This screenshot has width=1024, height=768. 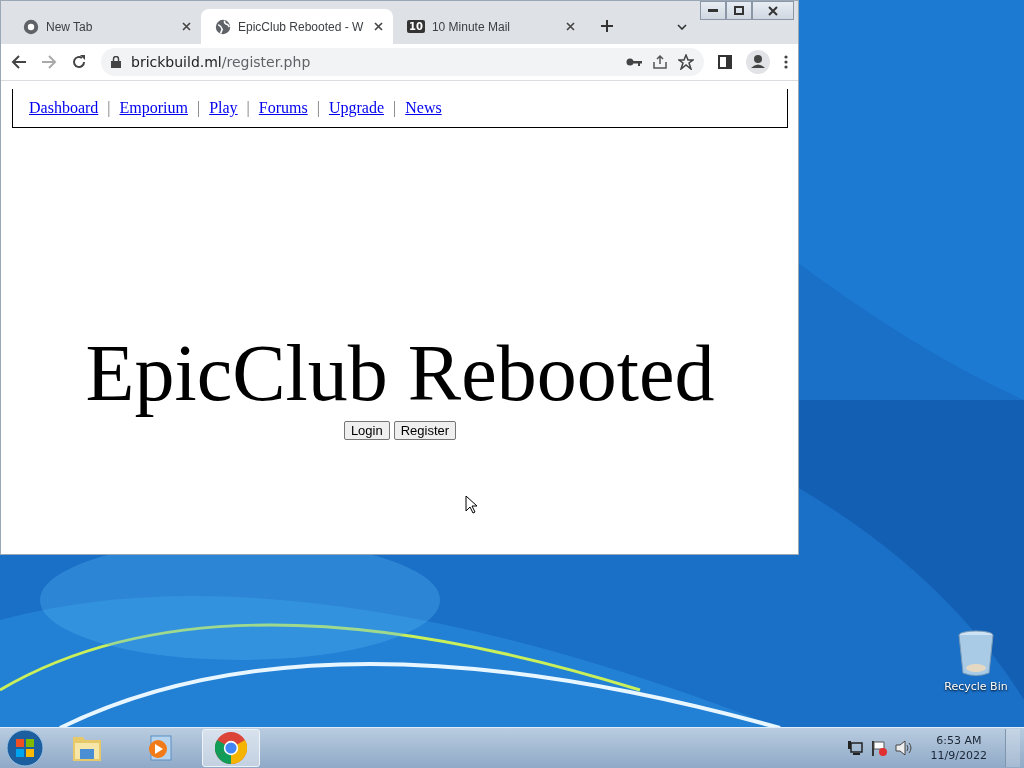 What do you see at coordinates (105, 26) in the screenshot?
I see `browser-tab: New Tab` at bounding box center [105, 26].